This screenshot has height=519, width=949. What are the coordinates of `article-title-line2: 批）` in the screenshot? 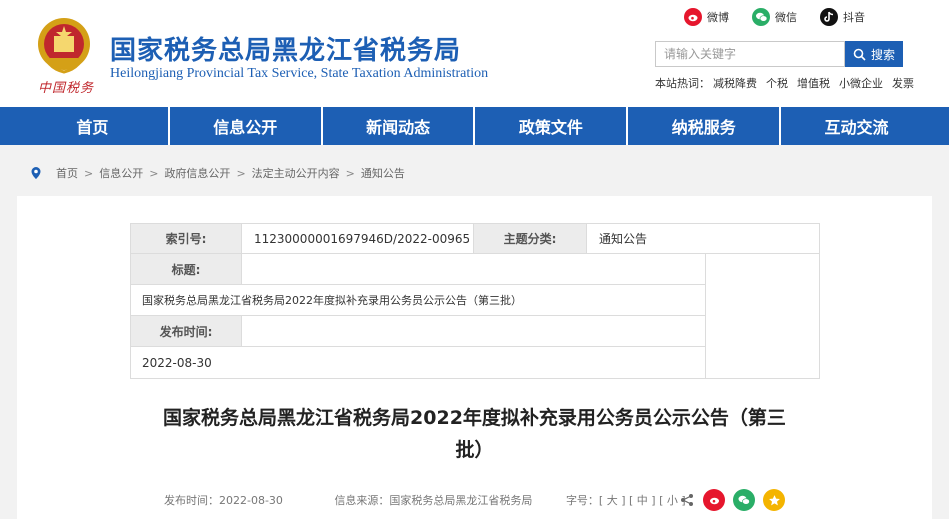 It's located at (474, 450).